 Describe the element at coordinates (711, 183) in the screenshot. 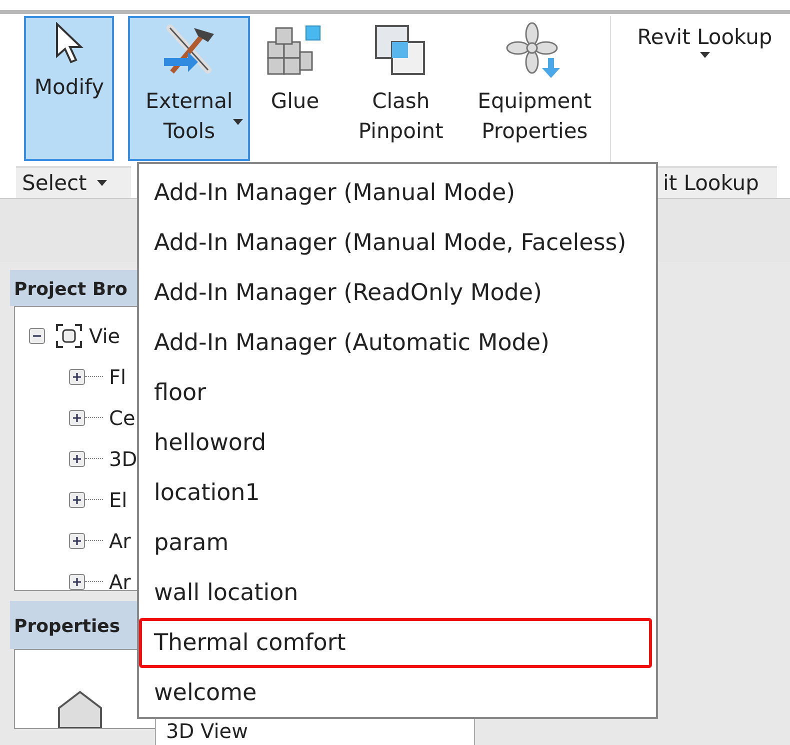

I see `panel-label: it Lookup` at that location.